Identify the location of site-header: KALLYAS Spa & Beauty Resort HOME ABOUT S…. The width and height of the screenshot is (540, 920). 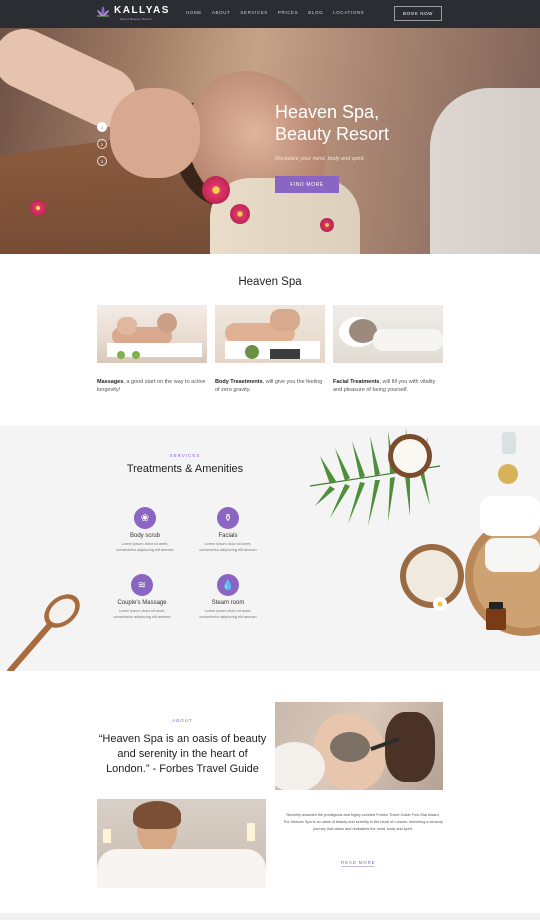
(270, 14).